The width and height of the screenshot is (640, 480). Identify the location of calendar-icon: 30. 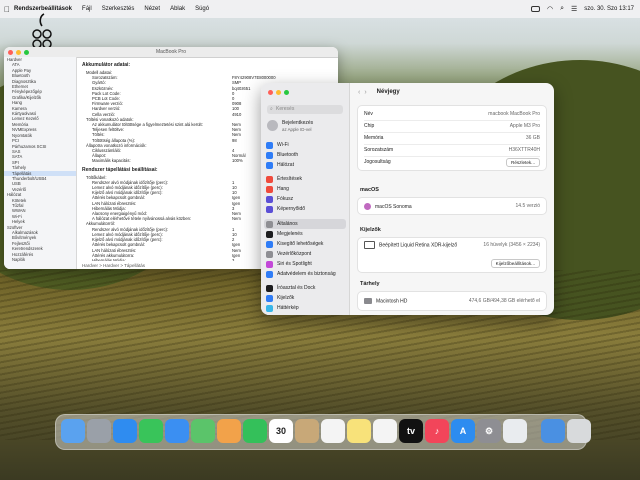
(281, 431).